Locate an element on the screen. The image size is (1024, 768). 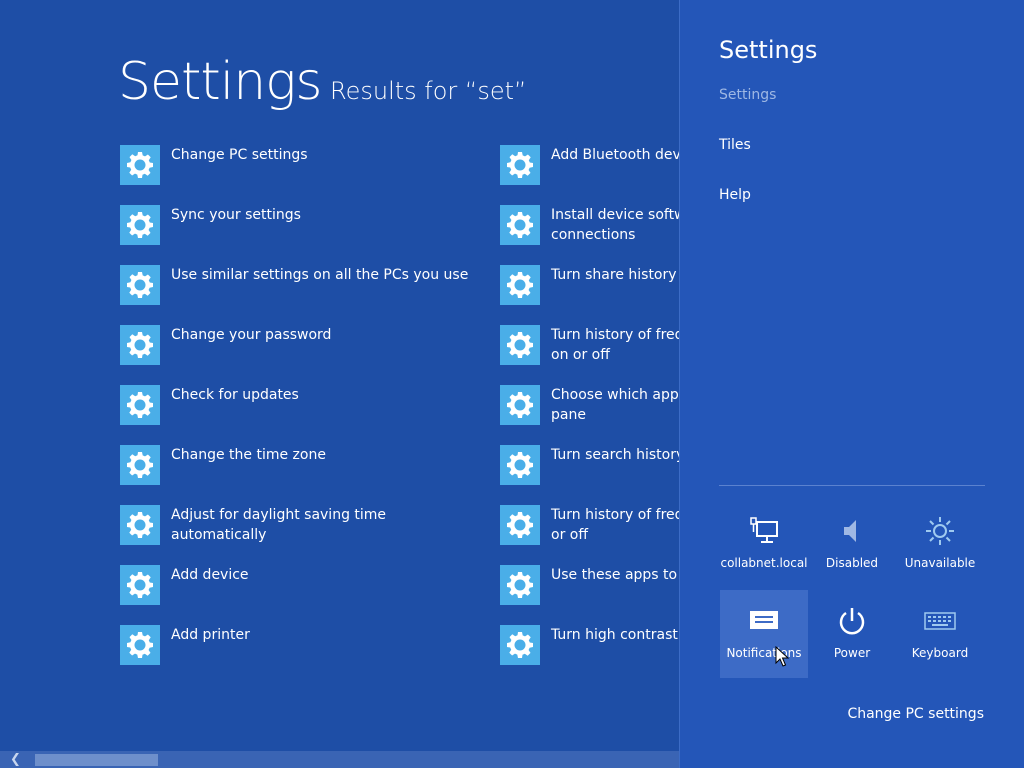
result-item: Turn history of frequ on or off is located at coordinates (589, 355).